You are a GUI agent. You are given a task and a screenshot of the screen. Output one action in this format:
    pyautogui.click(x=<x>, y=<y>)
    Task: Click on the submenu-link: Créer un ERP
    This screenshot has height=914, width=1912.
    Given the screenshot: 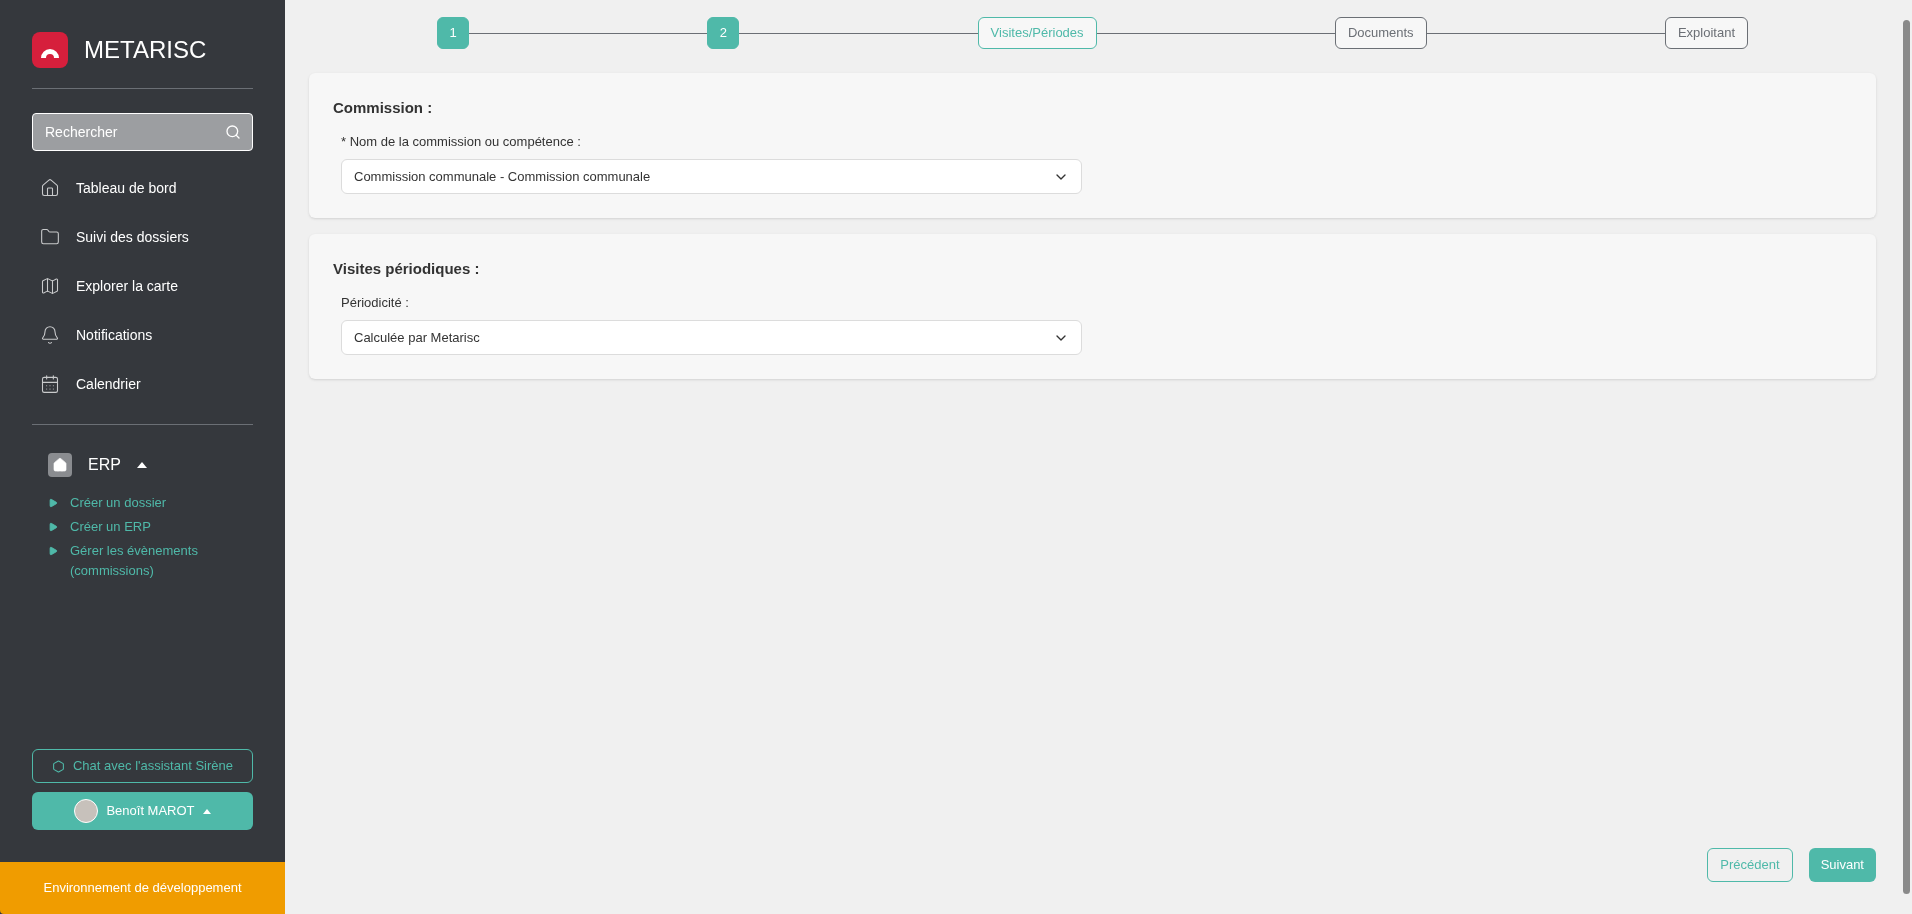 What is the action you would take?
    pyautogui.click(x=142, y=527)
    